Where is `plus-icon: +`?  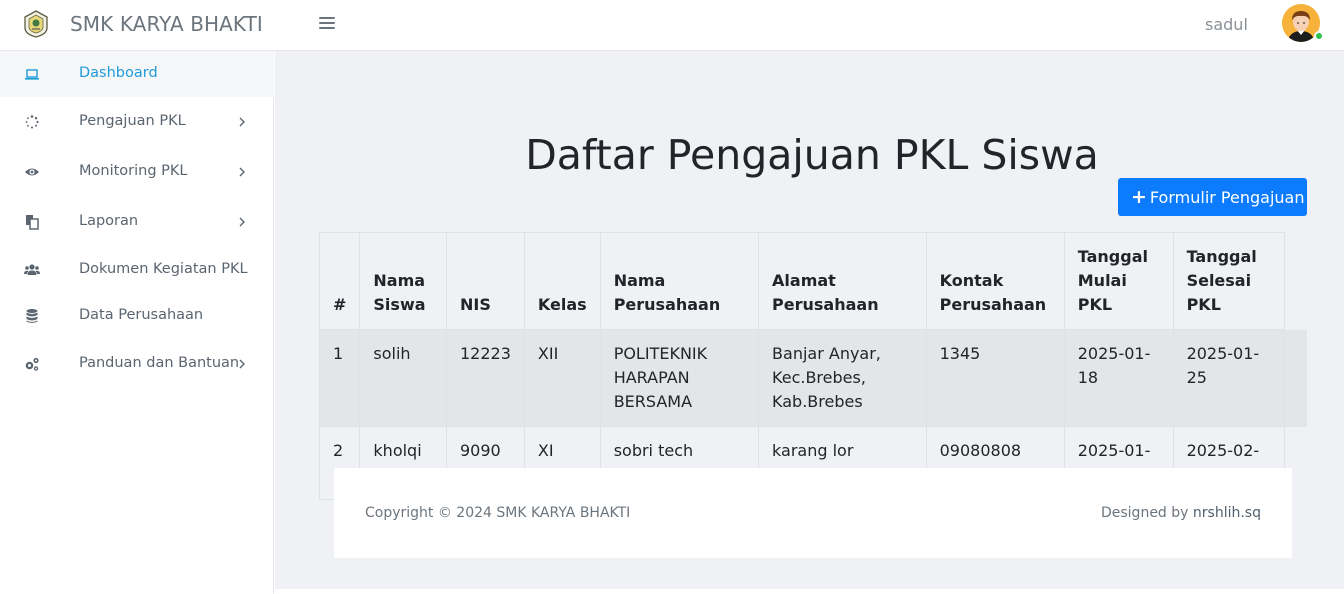
plus-icon: + is located at coordinates (1139, 197).